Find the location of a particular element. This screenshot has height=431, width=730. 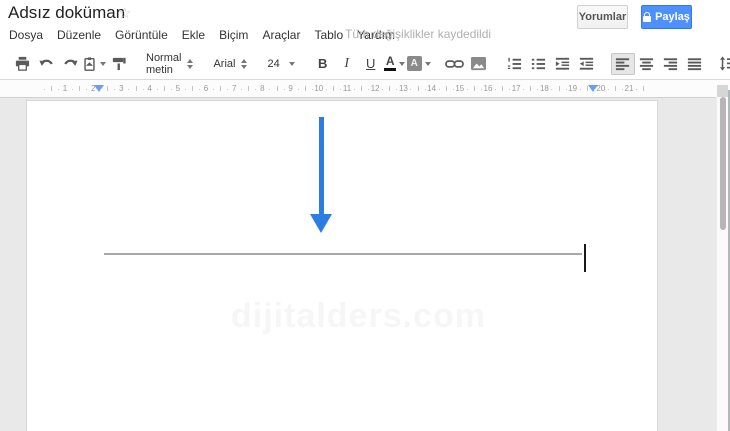

ruler-number: 6 is located at coordinates (206, 88).